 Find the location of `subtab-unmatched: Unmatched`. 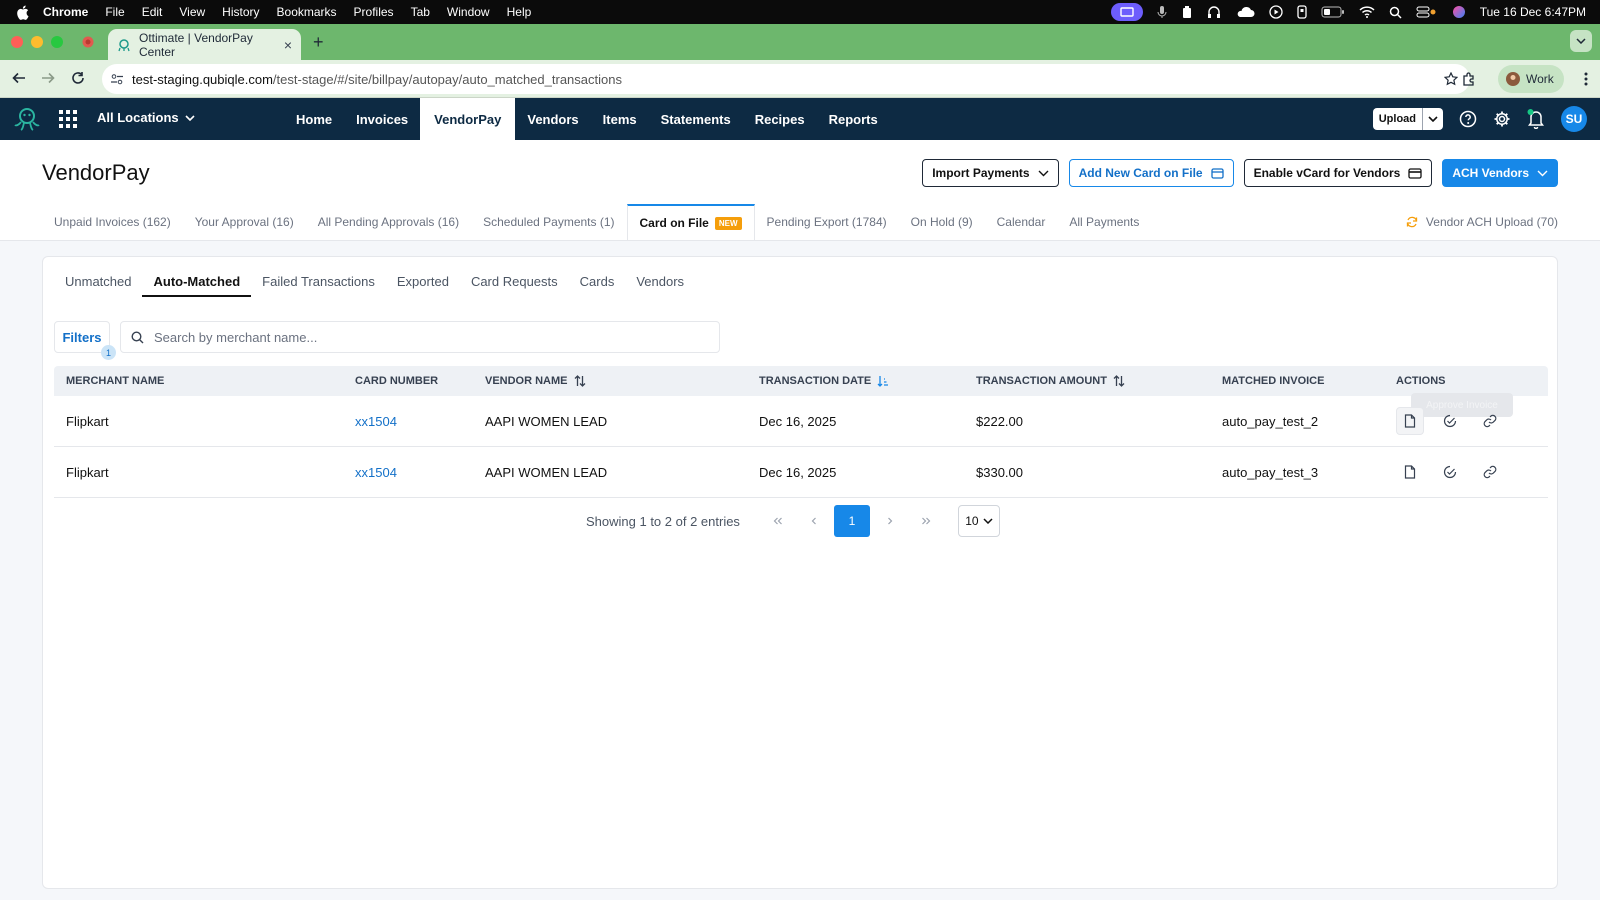

subtab-unmatched: Unmatched is located at coordinates (98, 285).